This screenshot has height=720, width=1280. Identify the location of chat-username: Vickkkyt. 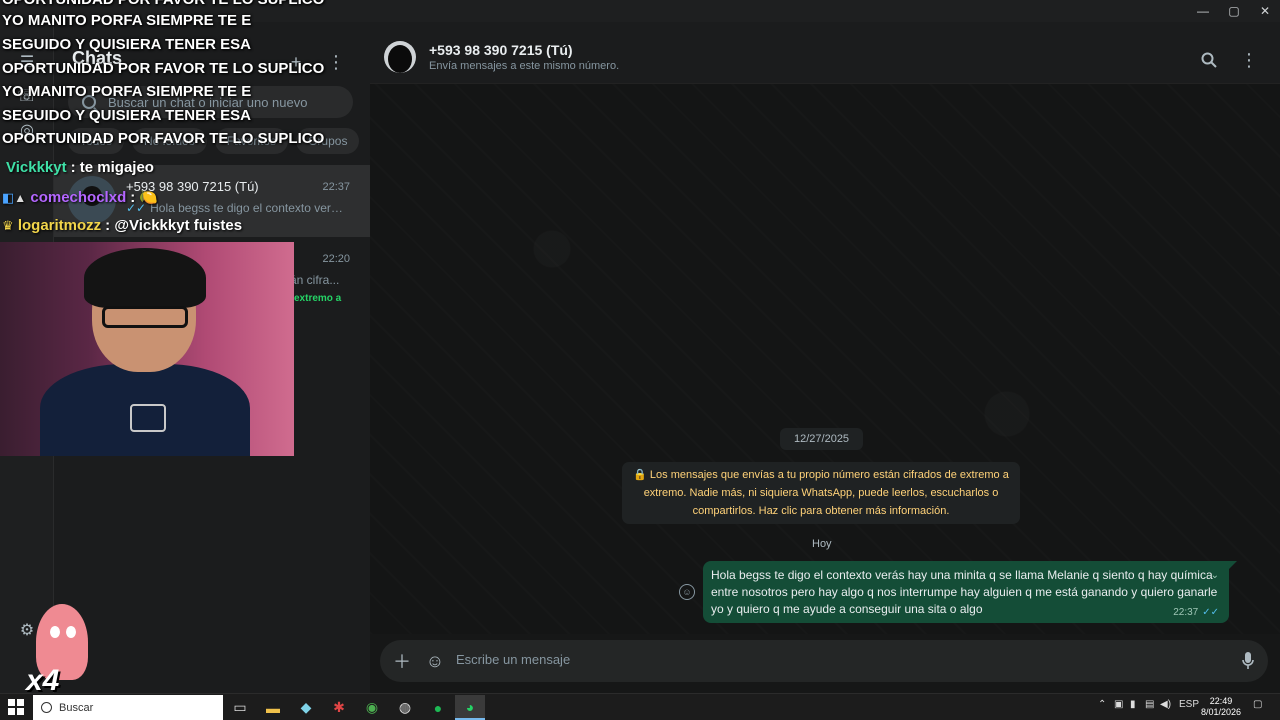
(36, 167).